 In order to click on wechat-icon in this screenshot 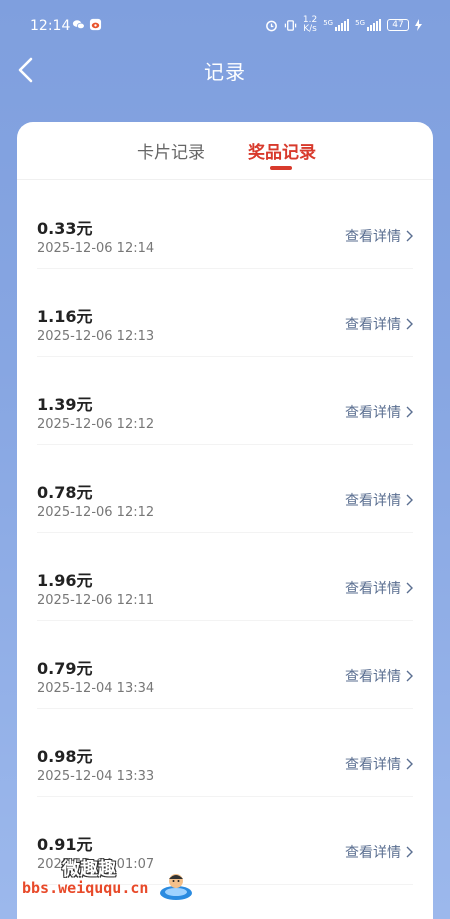, I will do `click(78, 25)`.